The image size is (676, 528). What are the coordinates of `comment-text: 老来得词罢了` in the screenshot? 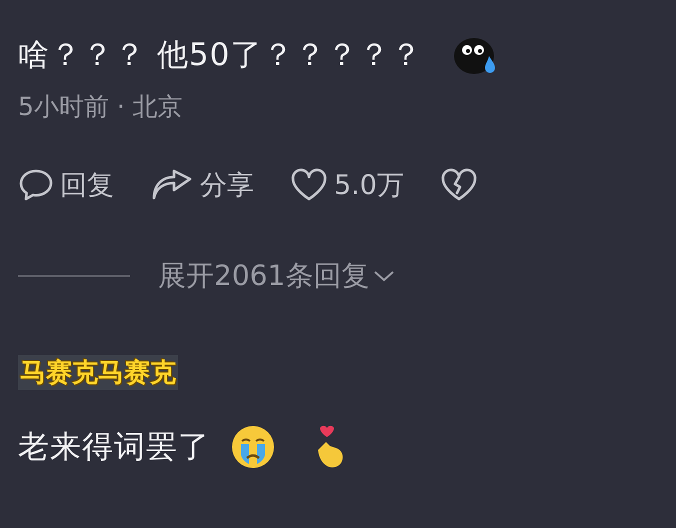 It's located at (114, 447).